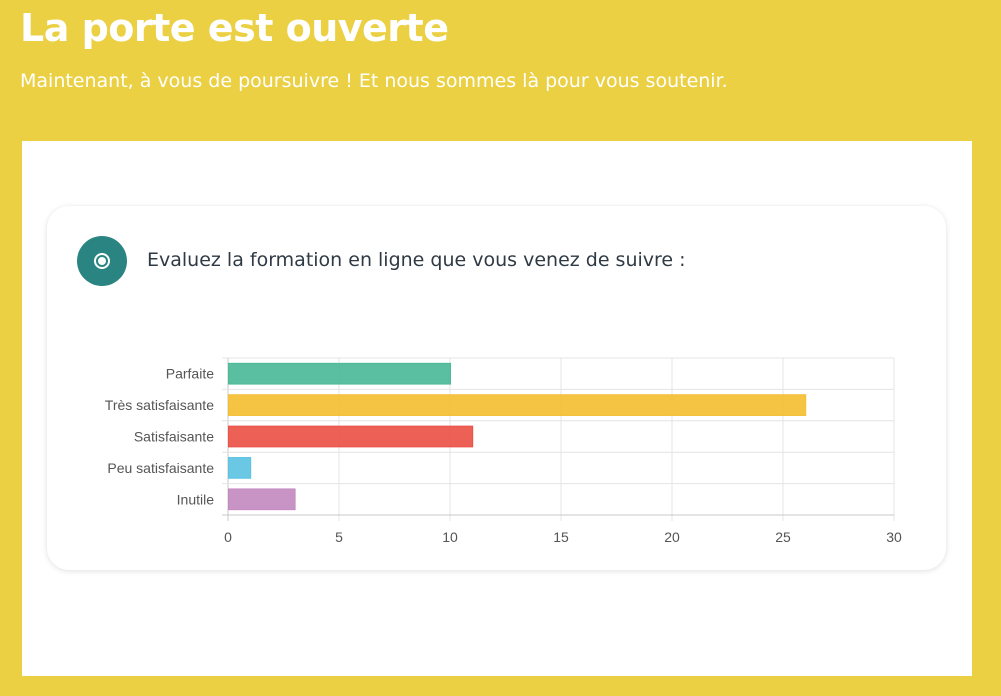 The height and width of the screenshot is (696, 1001). What do you see at coordinates (228, 537) in the screenshot?
I see `x-tick-label: 0` at bounding box center [228, 537].